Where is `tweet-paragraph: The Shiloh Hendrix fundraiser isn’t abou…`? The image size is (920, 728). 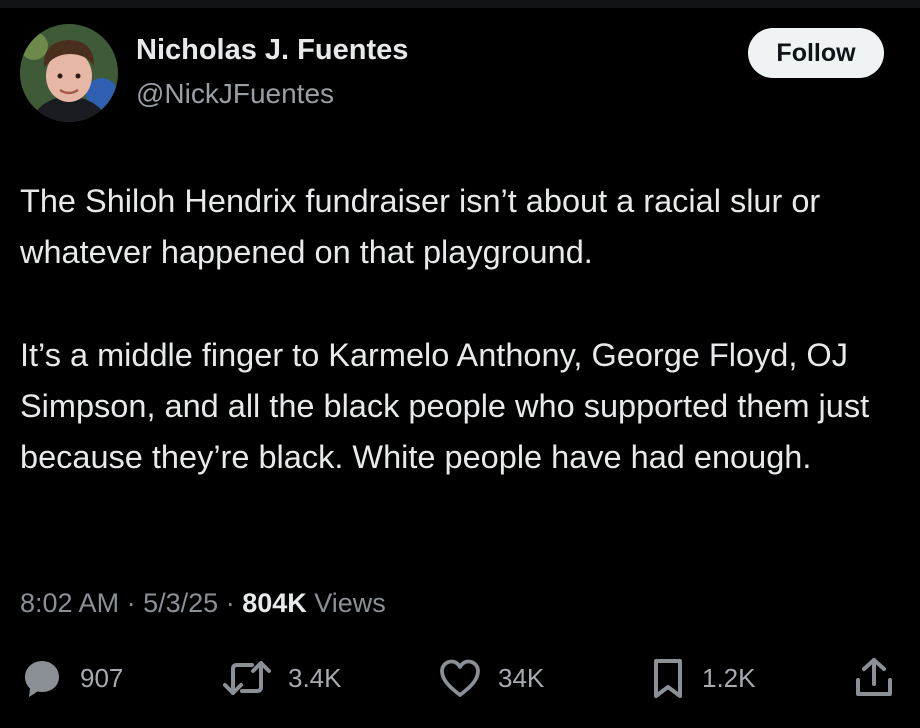
tweet-paragraph: The Shiloh Hendrix fundraiser isn’t abou… is located at coordinates (420, 226).